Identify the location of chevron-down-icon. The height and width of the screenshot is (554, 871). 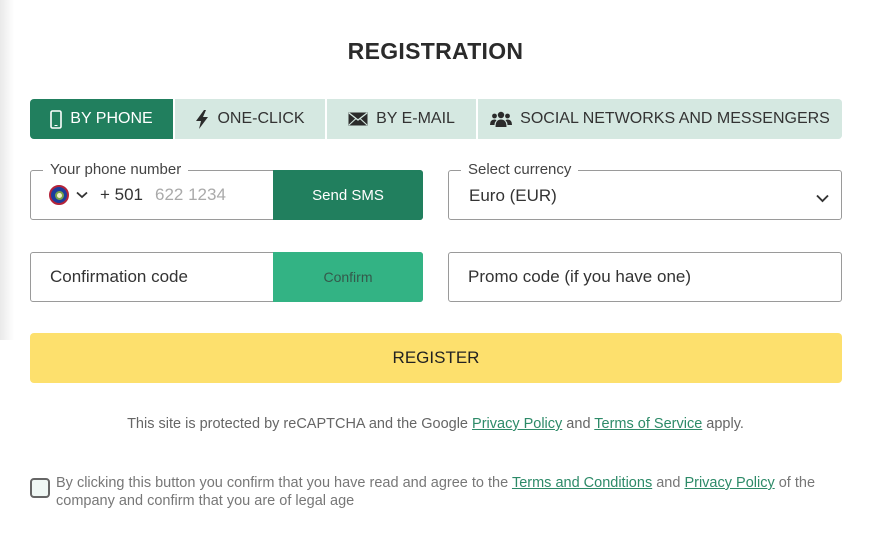
(822, 199).